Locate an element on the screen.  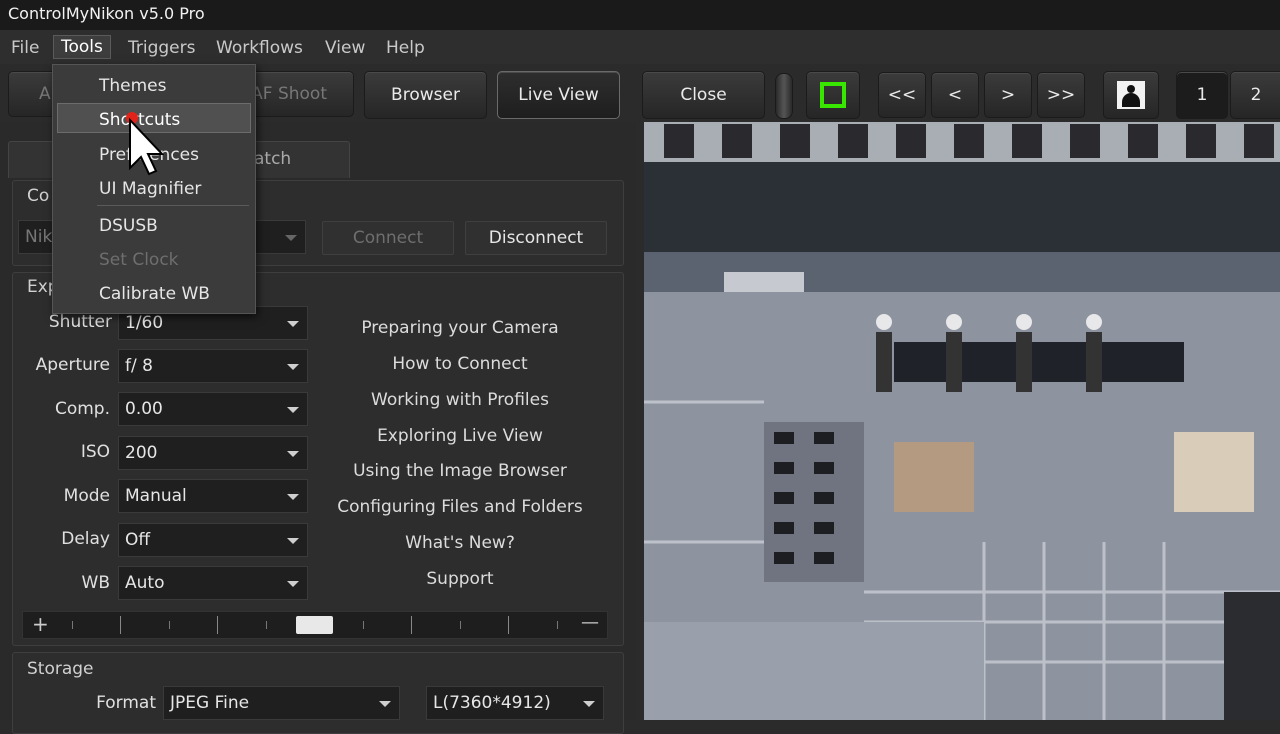
disconnect-label: Disconnect is located at coordinates (536, 238).